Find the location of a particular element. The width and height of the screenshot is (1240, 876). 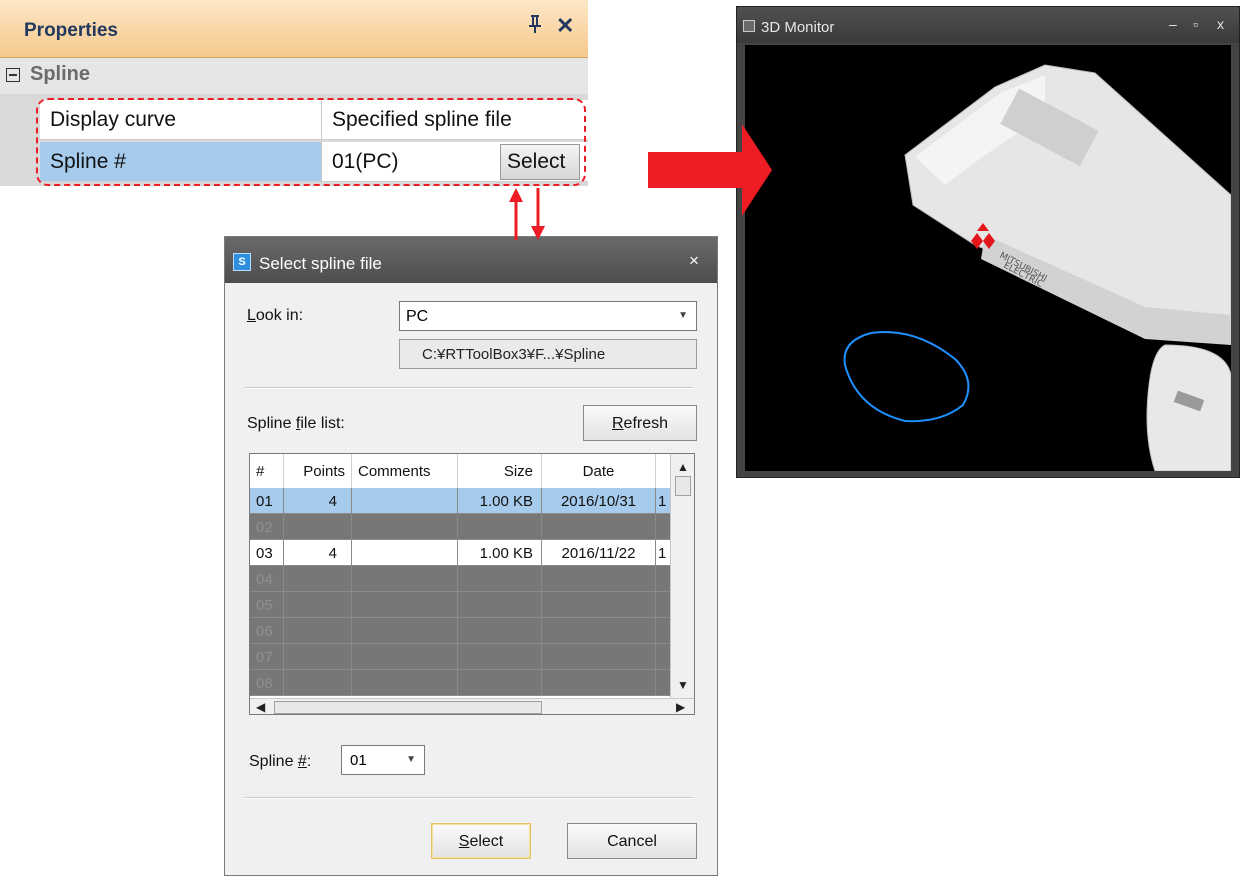

vertical-scrollbar: ▲ ▼ is located at coordinates (682, 576).